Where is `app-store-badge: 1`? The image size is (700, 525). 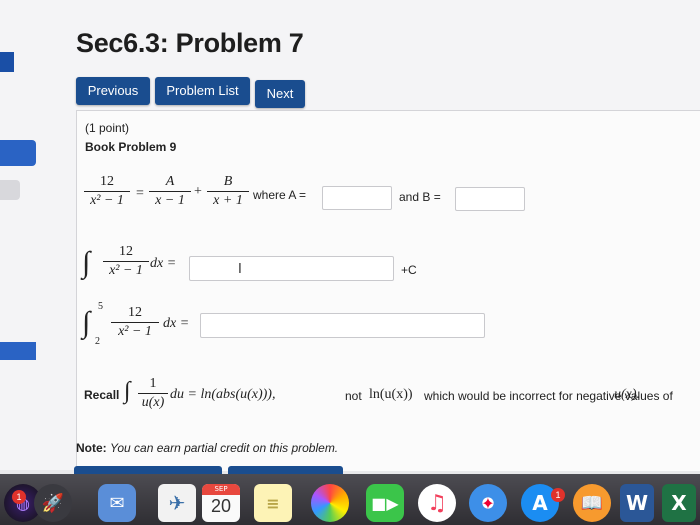
app-store-badge: 1 is located at coordinates (558, 495).